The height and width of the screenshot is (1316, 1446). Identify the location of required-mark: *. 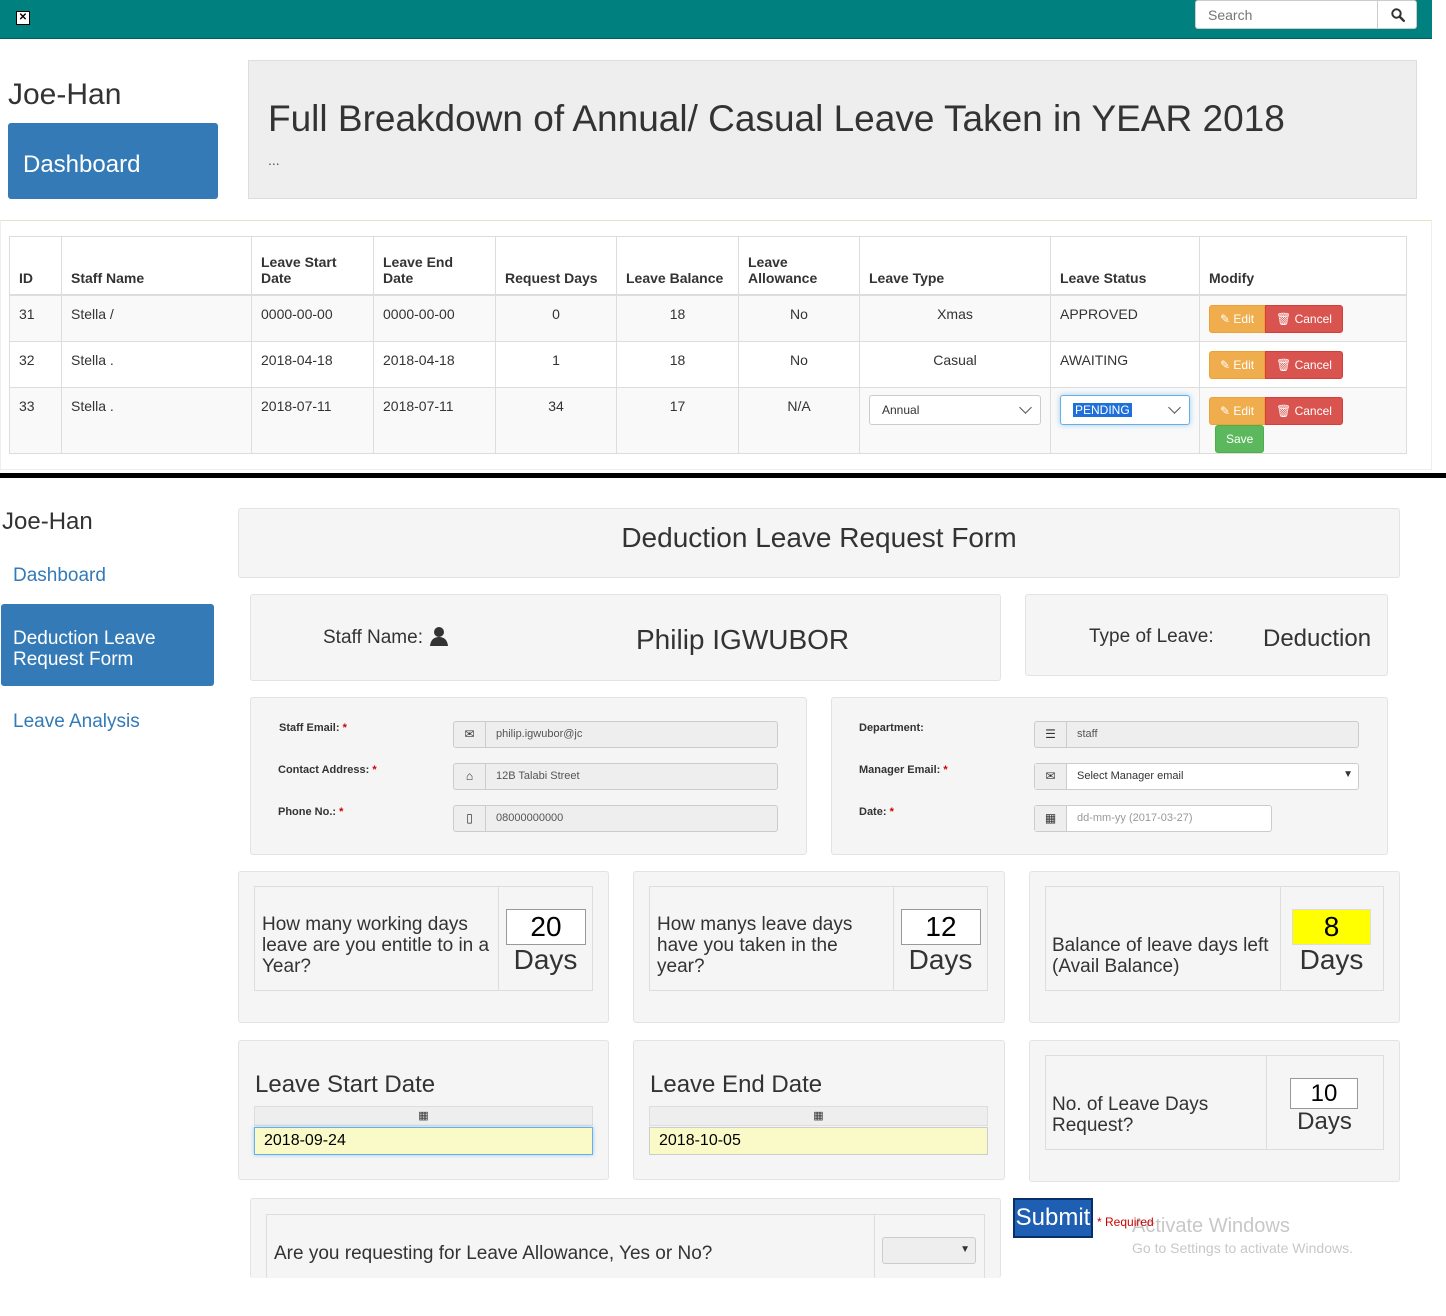
(374, 770).